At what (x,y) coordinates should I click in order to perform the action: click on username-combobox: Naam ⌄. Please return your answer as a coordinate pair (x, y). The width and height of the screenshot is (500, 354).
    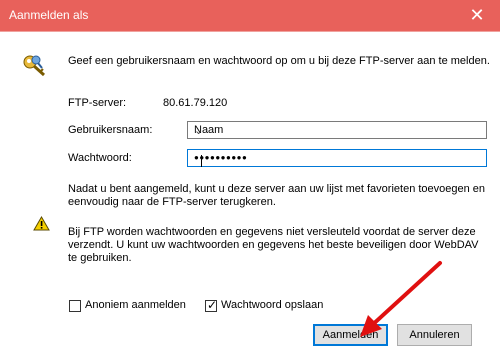
    Looking at the image, I should click on (337, 130).